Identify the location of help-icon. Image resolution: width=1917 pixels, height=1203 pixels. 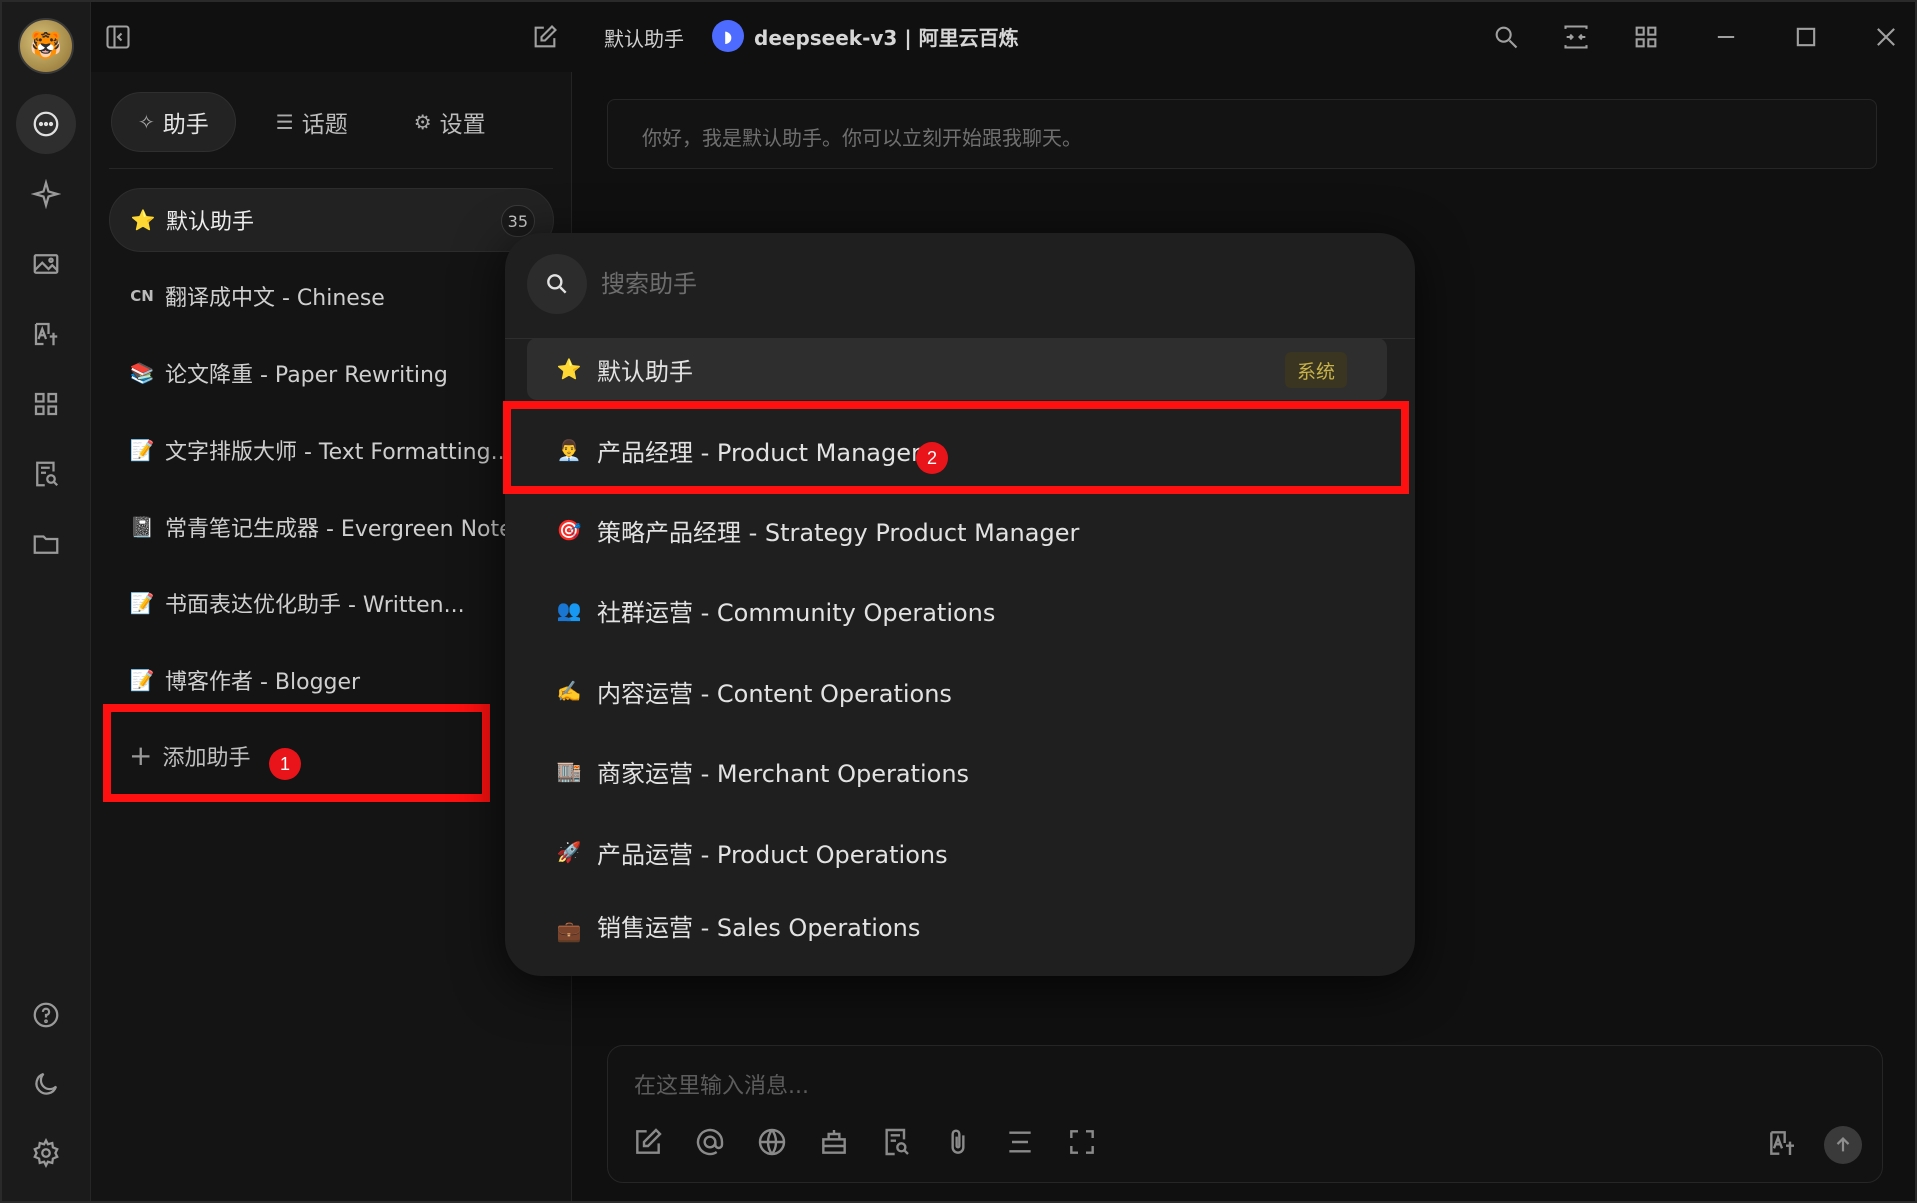
(46, 1015).